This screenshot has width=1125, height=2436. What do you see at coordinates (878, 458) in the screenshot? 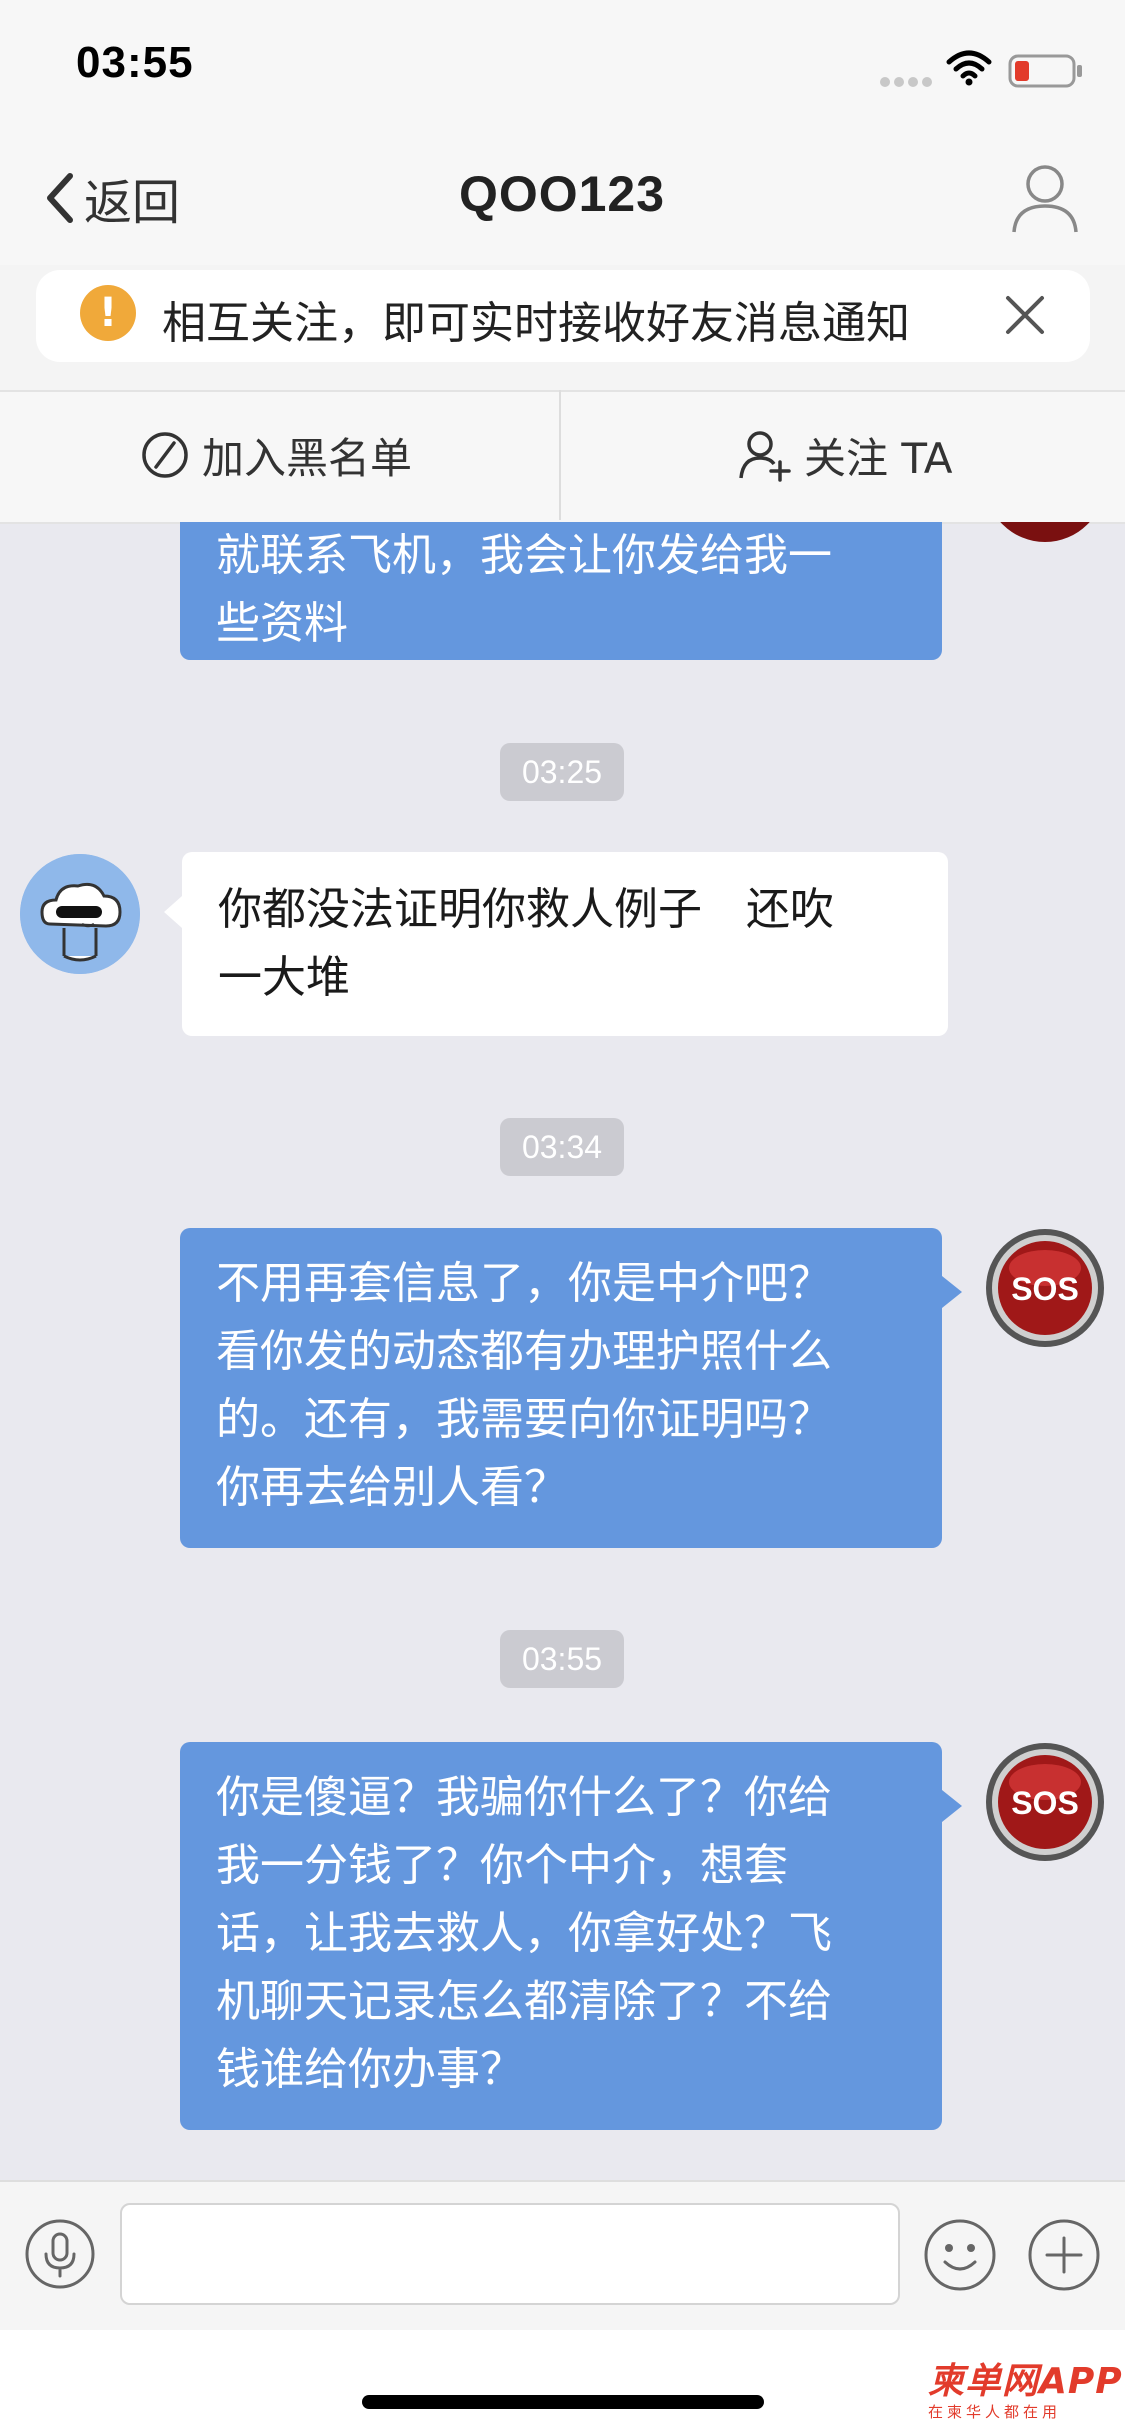
I see `follow-label: 关注 TA` at bounding box center [878, 458].